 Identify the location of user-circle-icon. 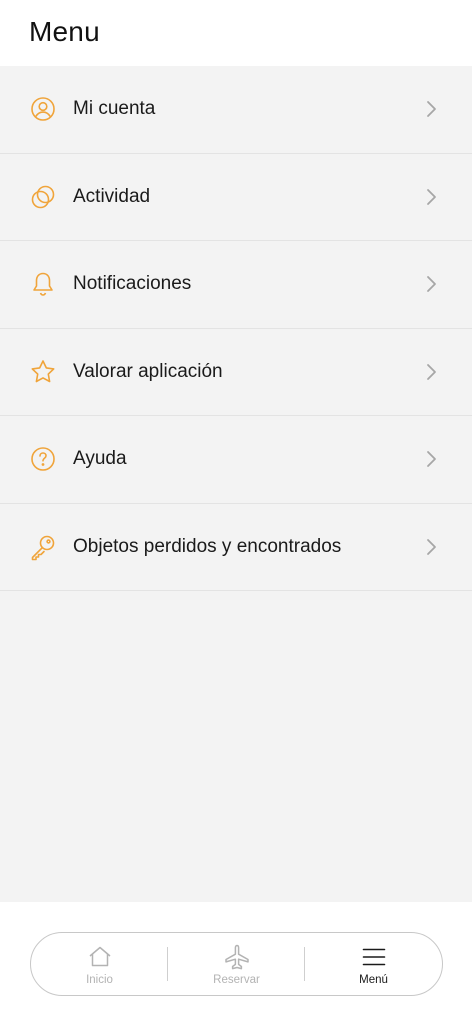
(43, 109).